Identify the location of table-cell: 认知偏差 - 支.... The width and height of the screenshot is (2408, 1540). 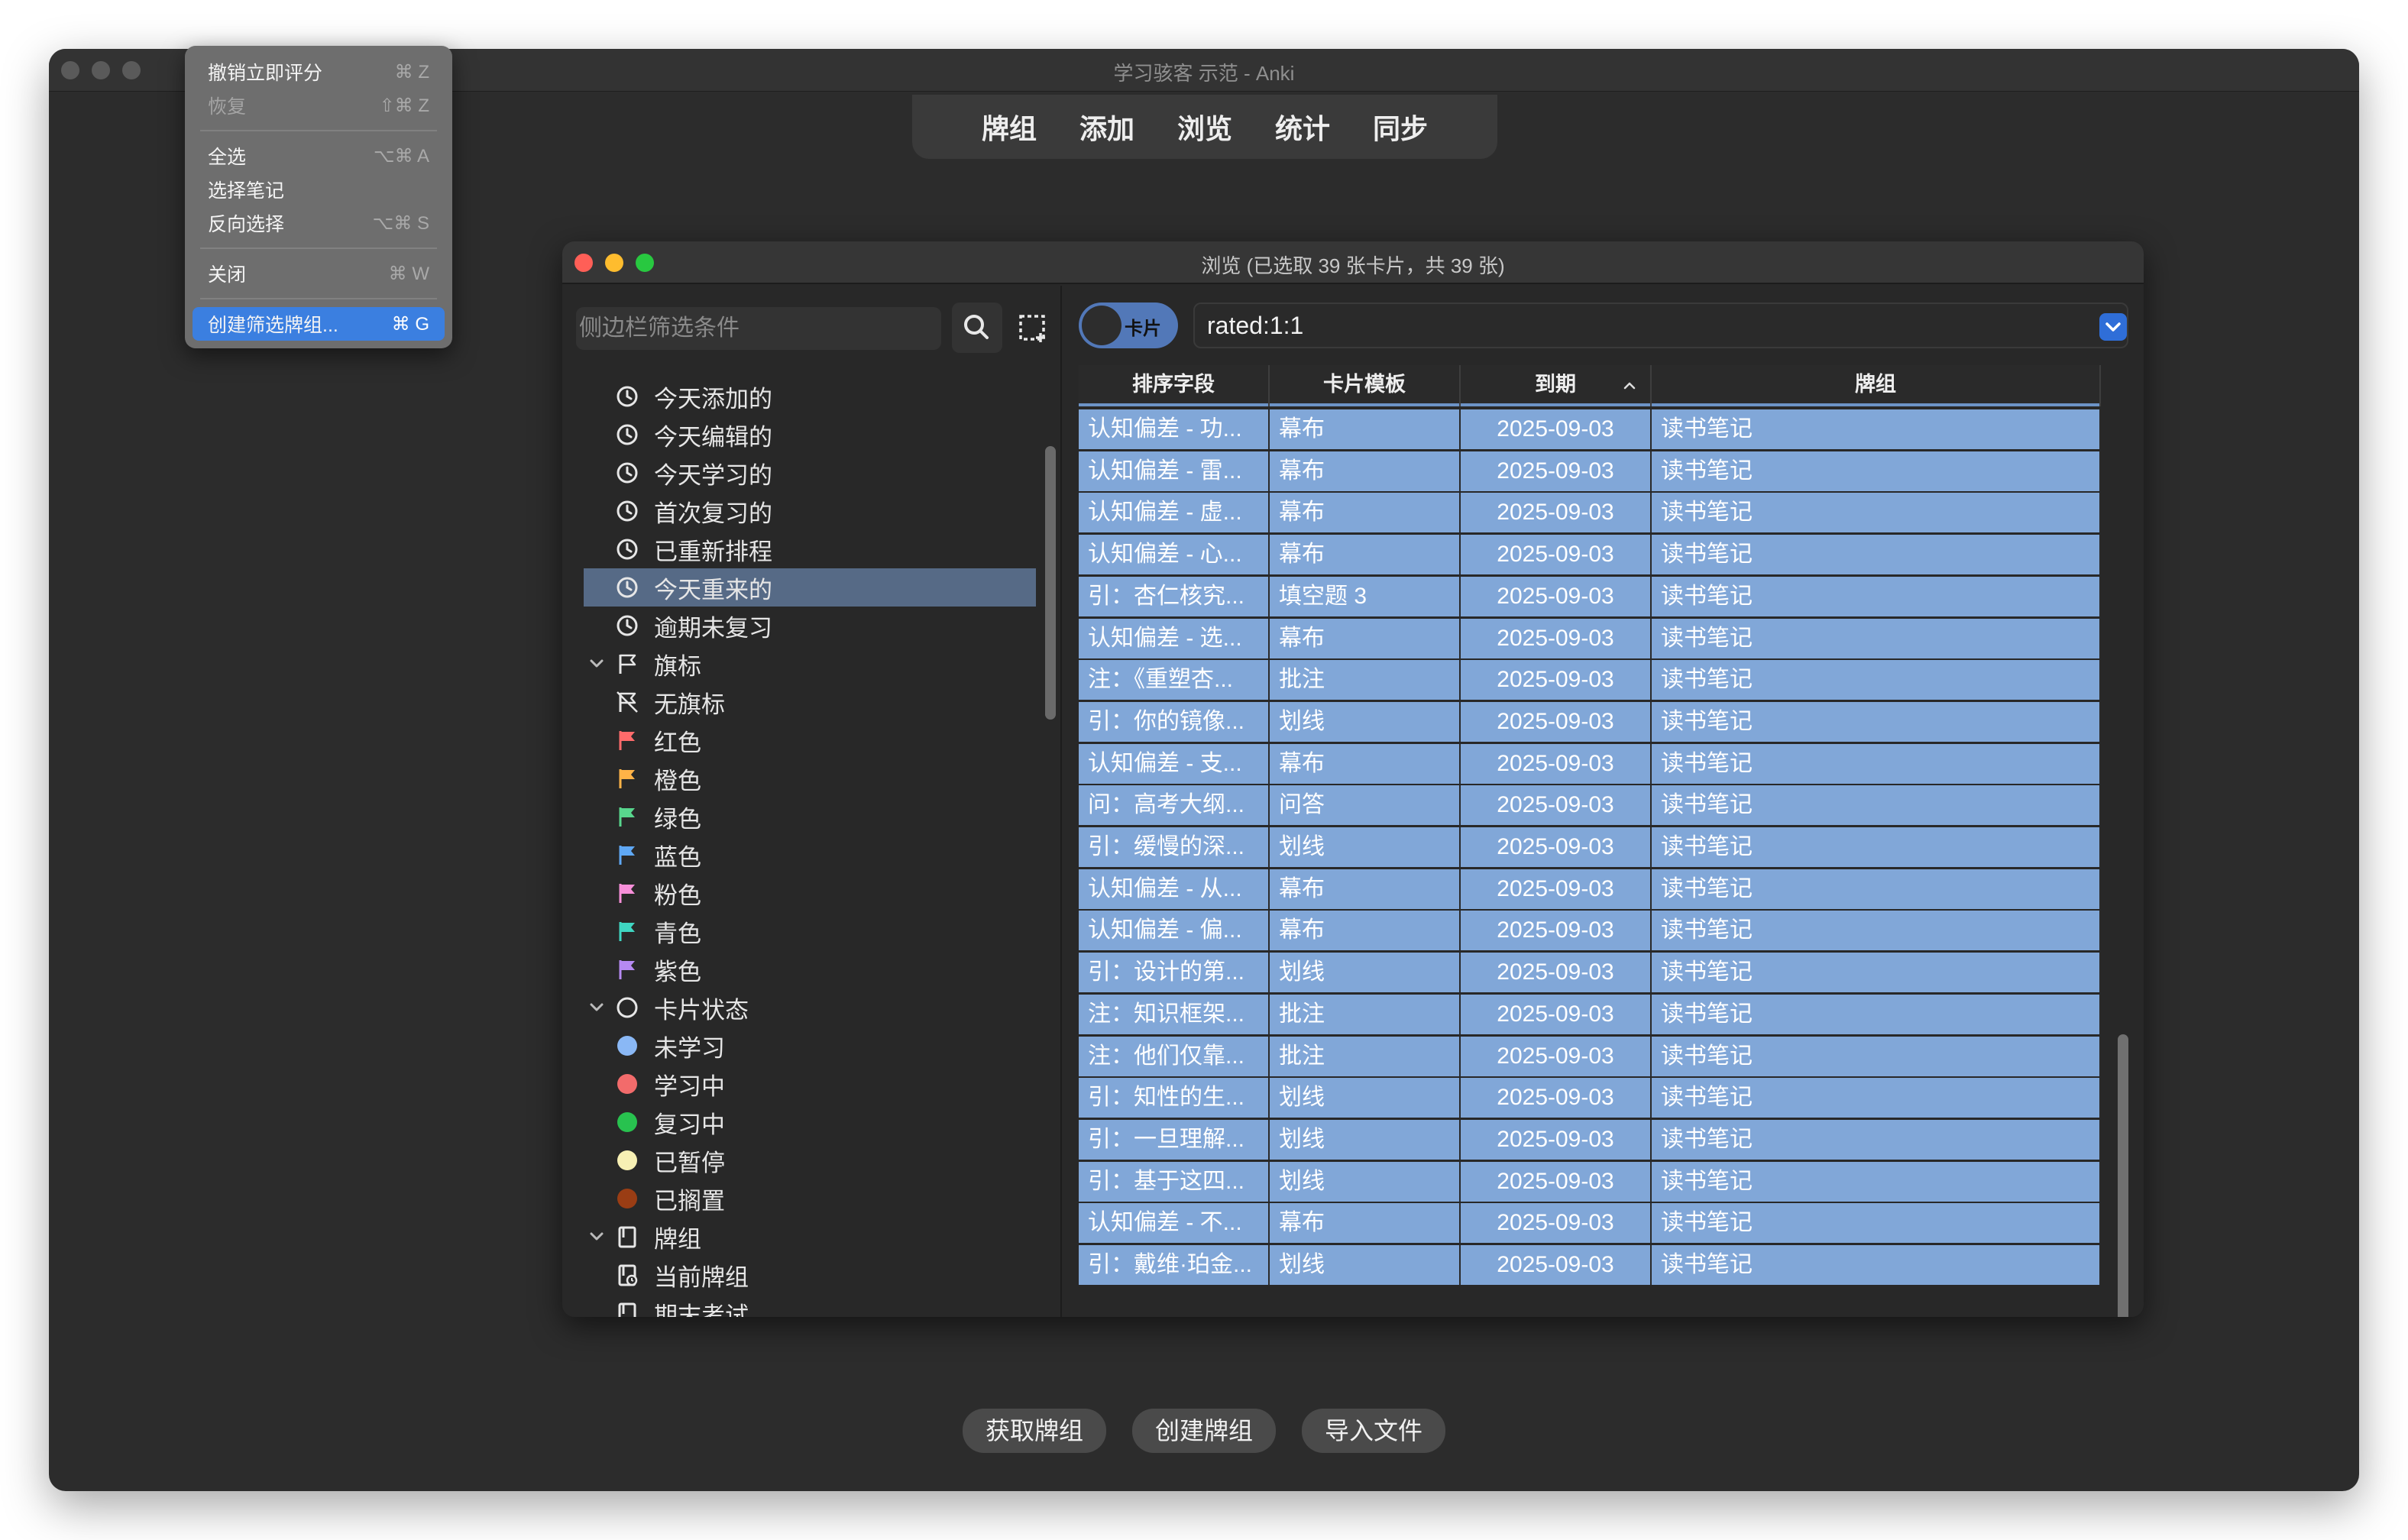
(1174, 763).